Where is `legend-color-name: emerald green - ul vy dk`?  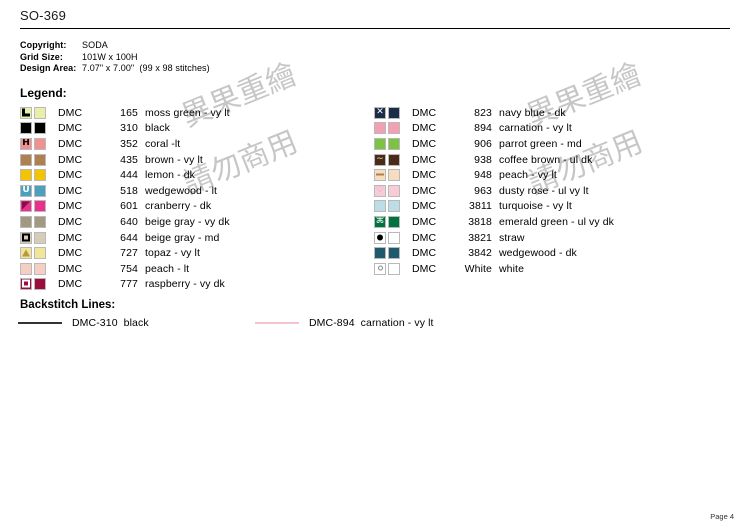 legend-color-name: emerald green - ul vy dk is located at coordinates (557, 221).